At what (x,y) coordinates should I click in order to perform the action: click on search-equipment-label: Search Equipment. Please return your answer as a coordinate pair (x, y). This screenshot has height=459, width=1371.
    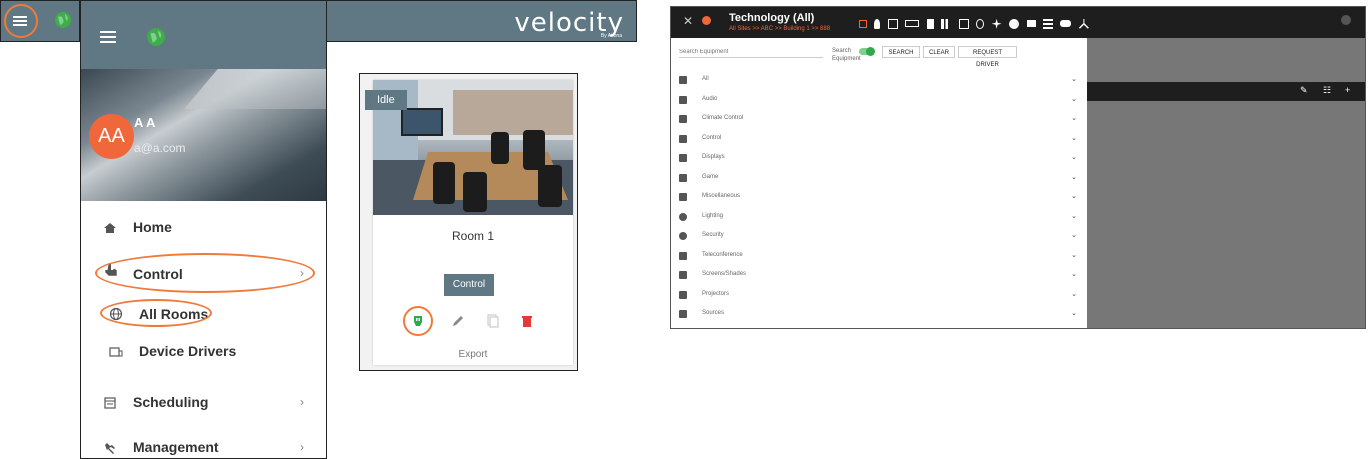
    Looking at the image, I should click on (846, 55).